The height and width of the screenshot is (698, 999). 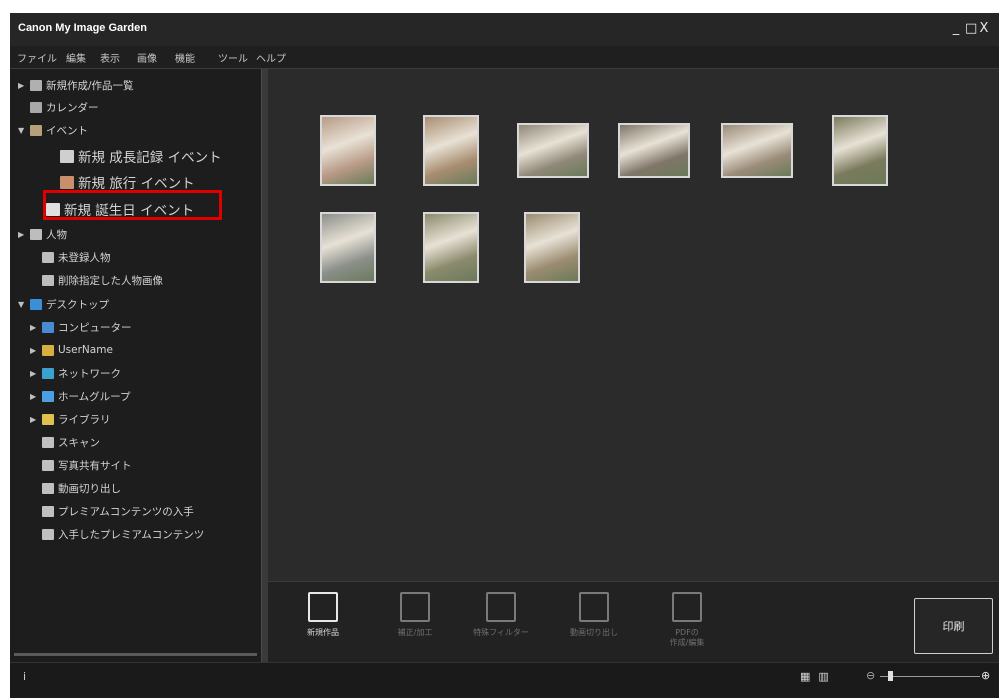 I want to click on maximize-button: □, so click(x=972, y=28).